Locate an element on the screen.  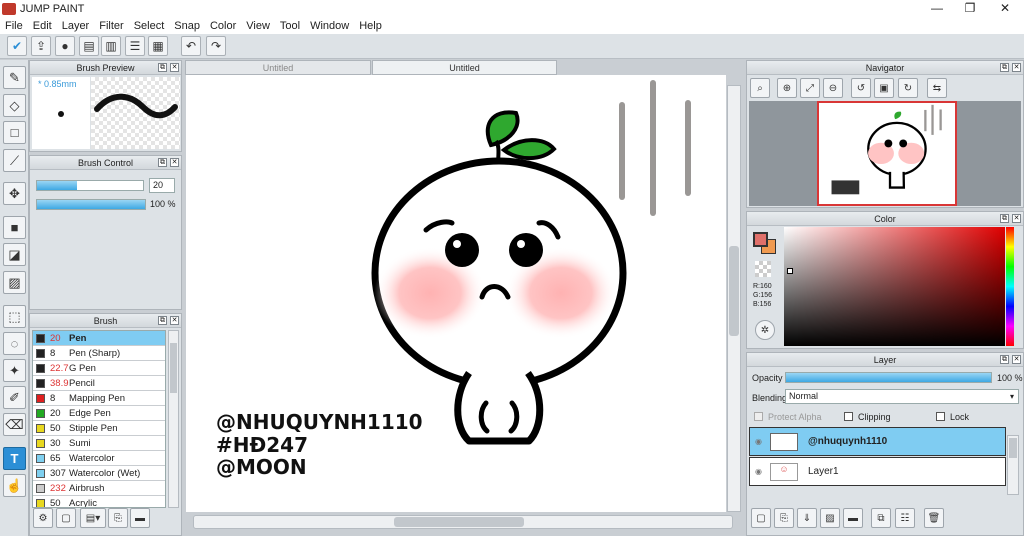
select-eraser-icon: ⌫ is located at coordinates (14, 424).